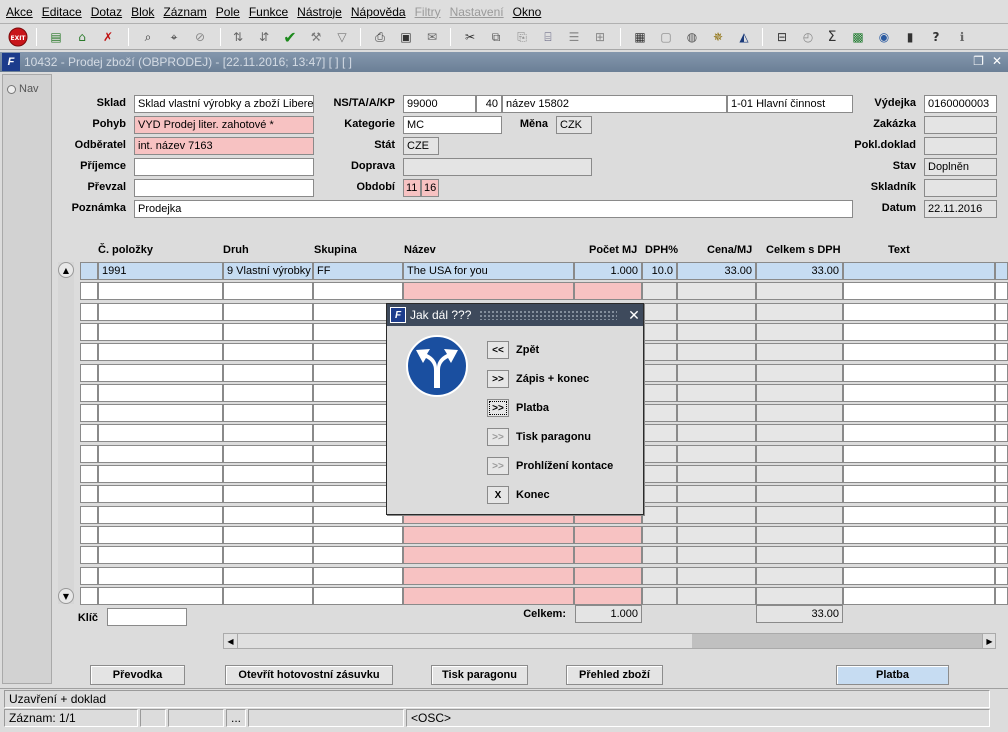 The height and width of the screenshot is (732, 1008). I want to click on sklad-field: Sklad vlastní výrobky a zboží Liberec, so click(224, 104).